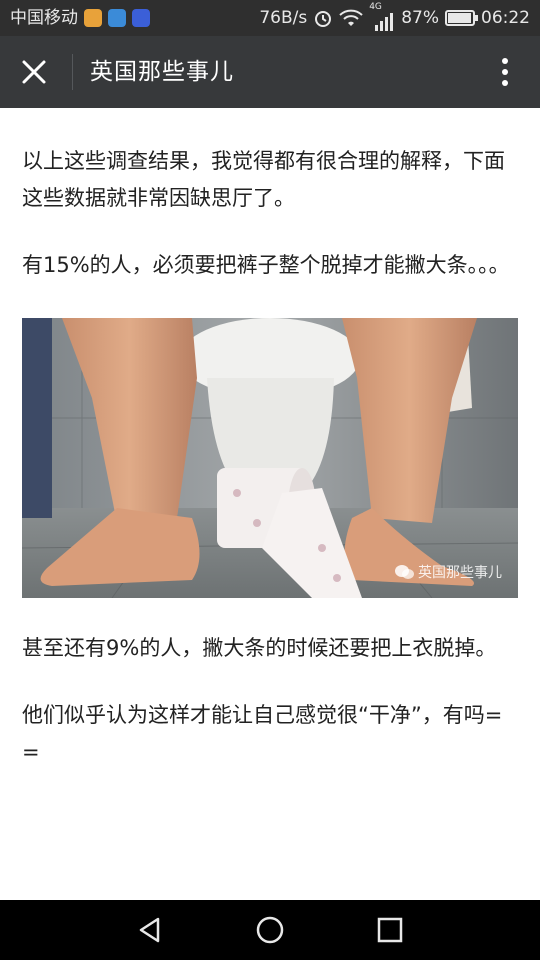 The image size is (540, 960). I want to click on wifi-icon, so click(351, 18).